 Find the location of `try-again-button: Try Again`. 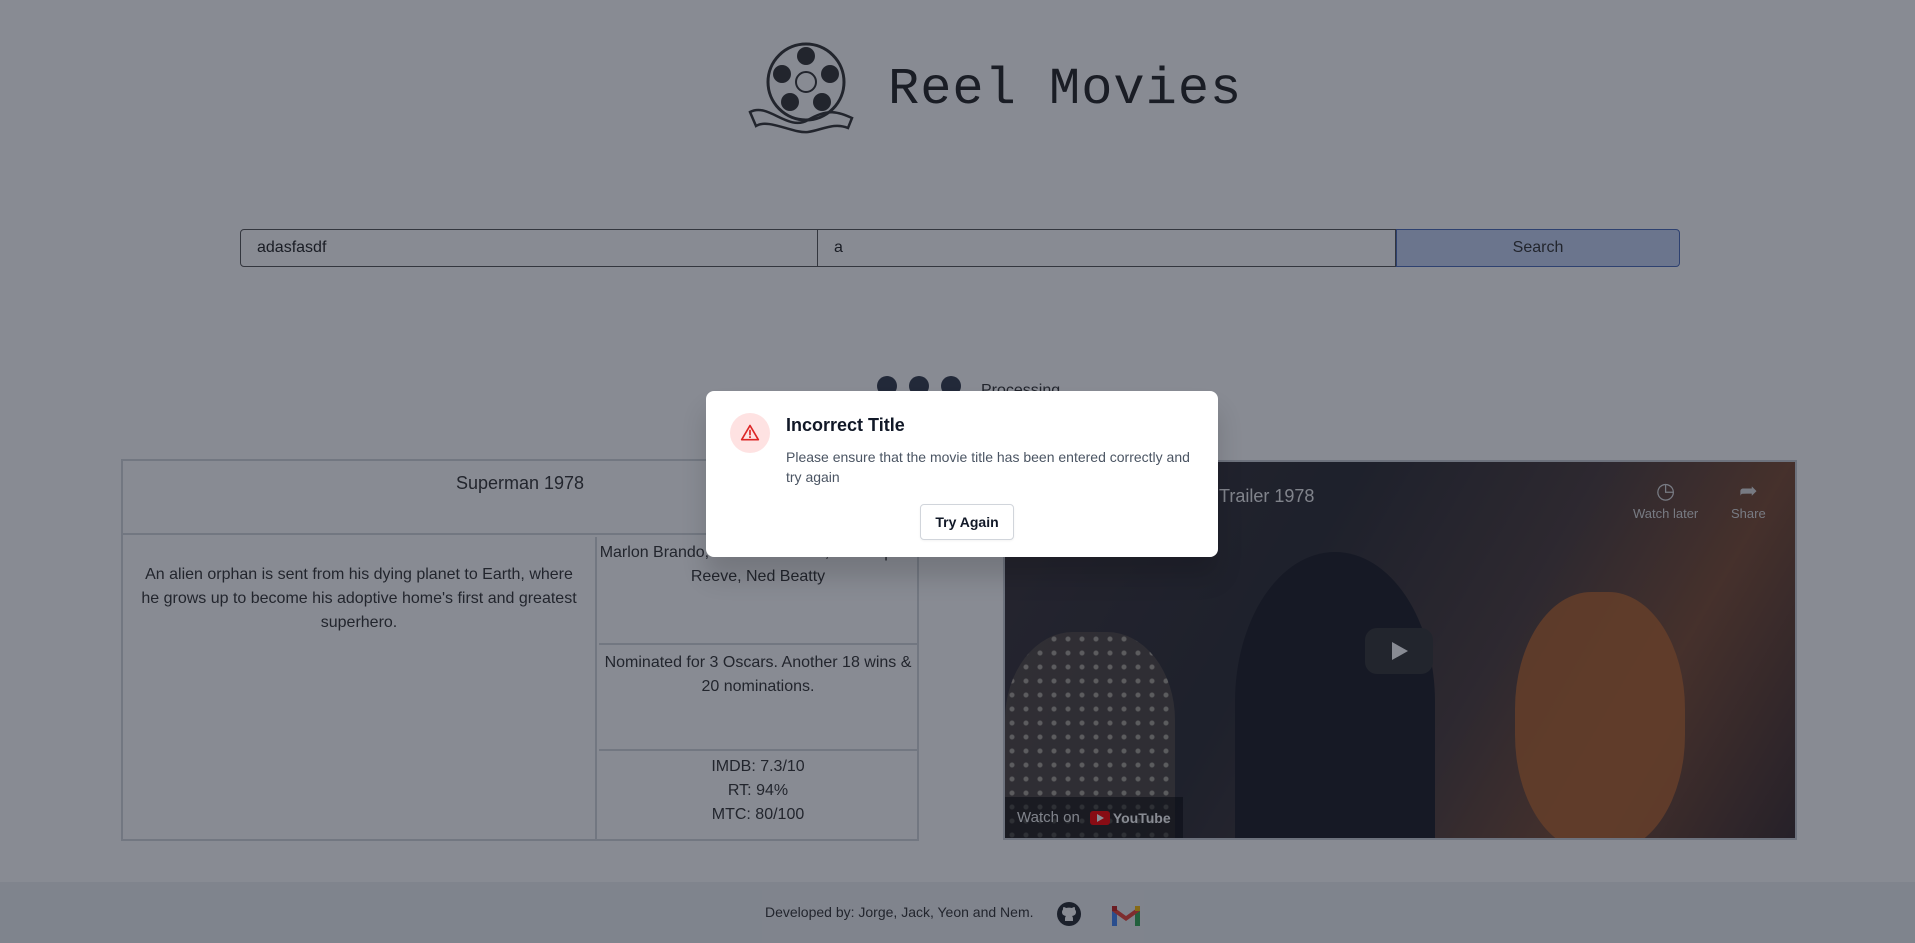

try-again-button: Try Again is located at coordinates (967, 522).